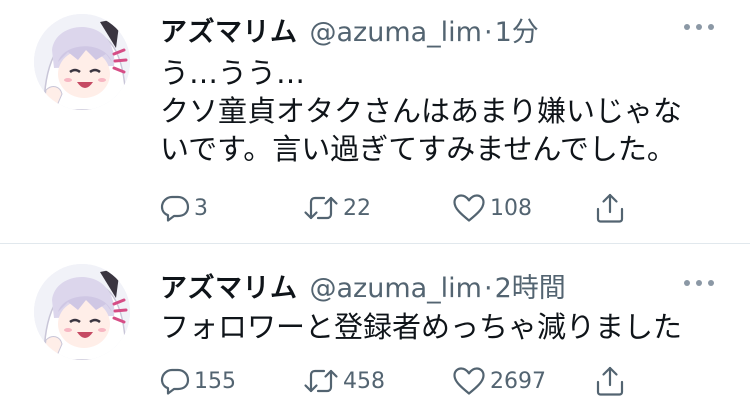 This screenshot has height=406, width=750. I want to click on like-button: 2697, so click(499, 381).